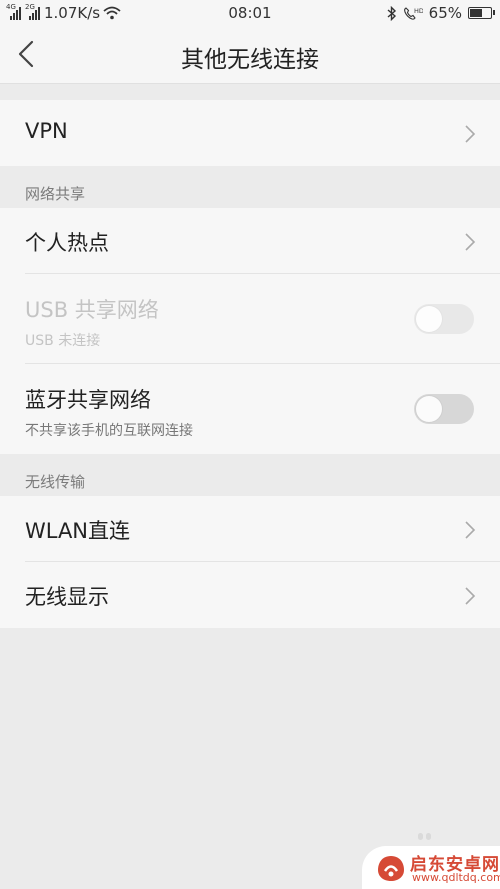 This screenshot has width=500, height=889. I want to click on watermark-url: www.qdltdq.com, so click(456, 877).